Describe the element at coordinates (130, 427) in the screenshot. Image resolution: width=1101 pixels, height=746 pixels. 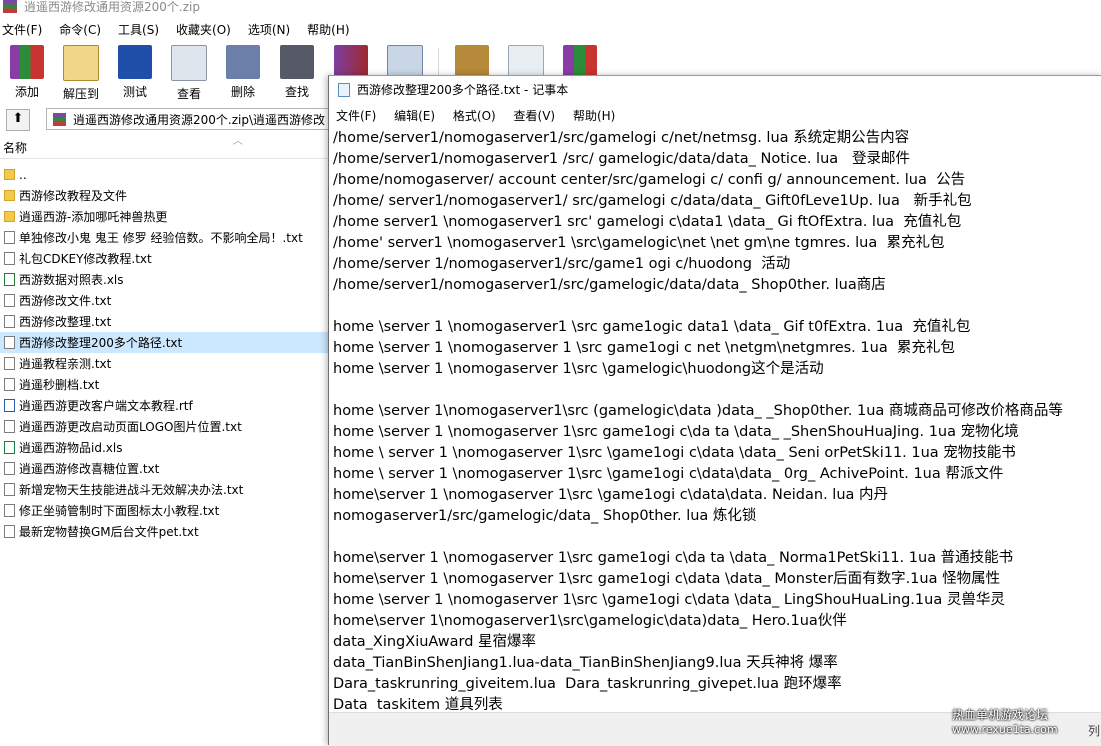
I see `file-name: 逍遥西游更改启动页面LOGO图片位置.txt` at that location.